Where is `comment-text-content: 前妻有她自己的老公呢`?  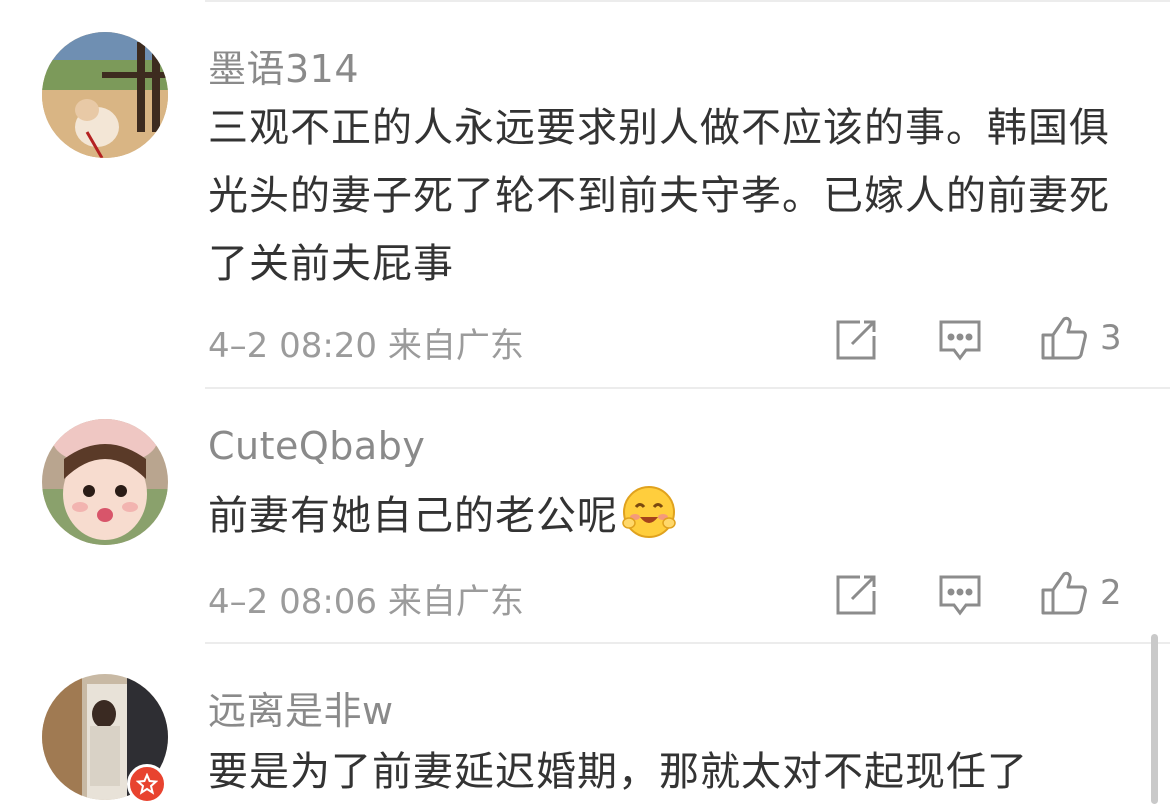 comment-text-content: 前妻有她自己的老公呢 is located at coordinates (413, 516).